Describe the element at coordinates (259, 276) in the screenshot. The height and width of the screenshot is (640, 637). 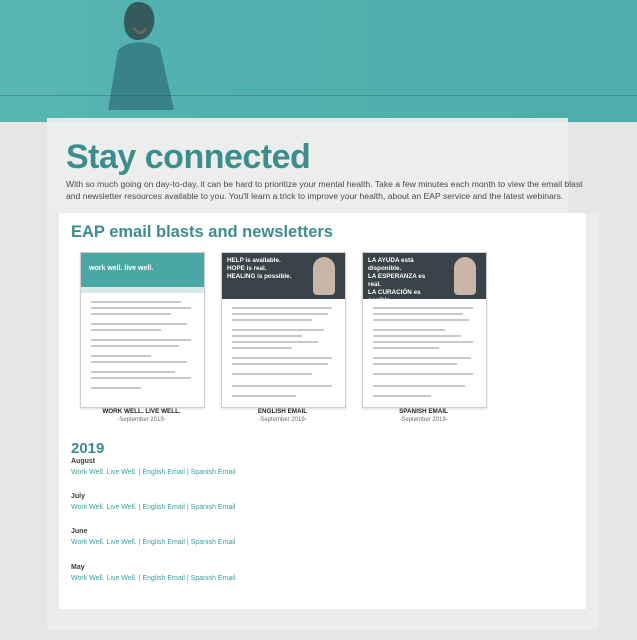
I see `thumbnail-heading-line: HEALING is possible.` at that location.